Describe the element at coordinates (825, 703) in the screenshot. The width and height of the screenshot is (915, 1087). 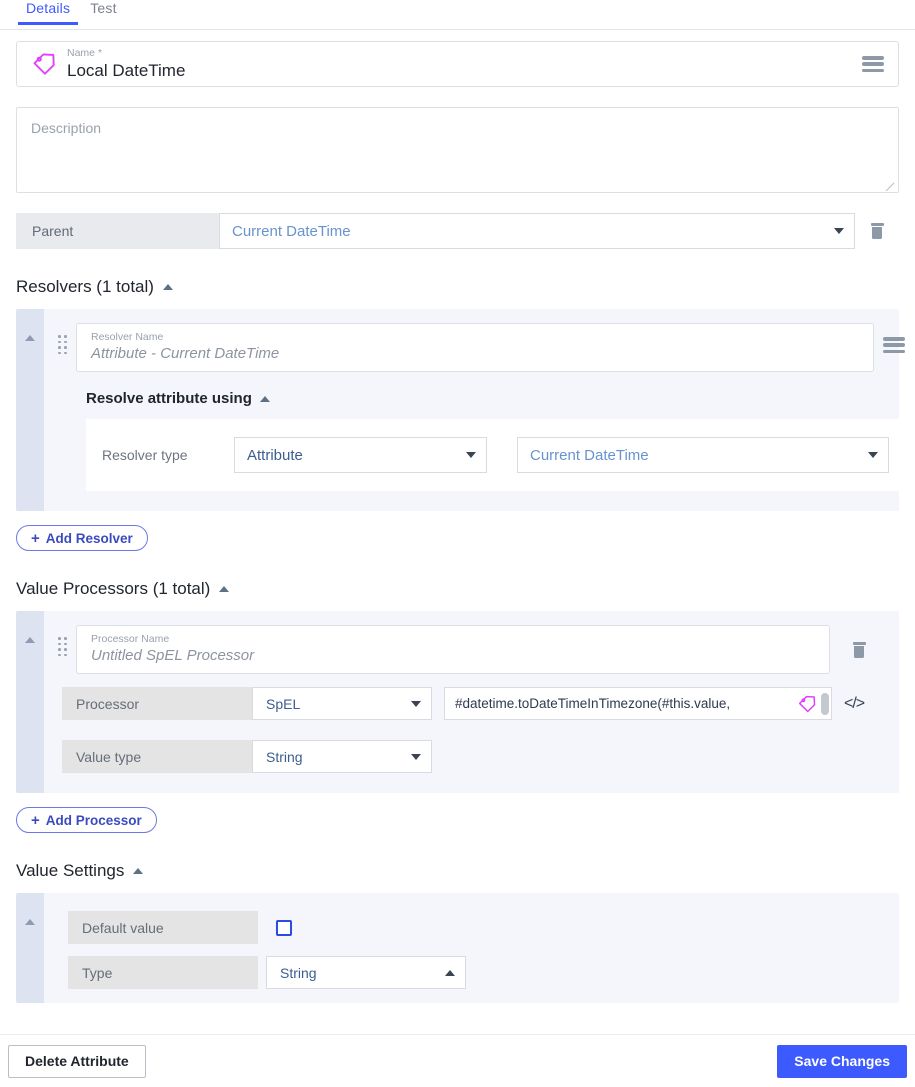
I see `expression-scrollbar` at that location.